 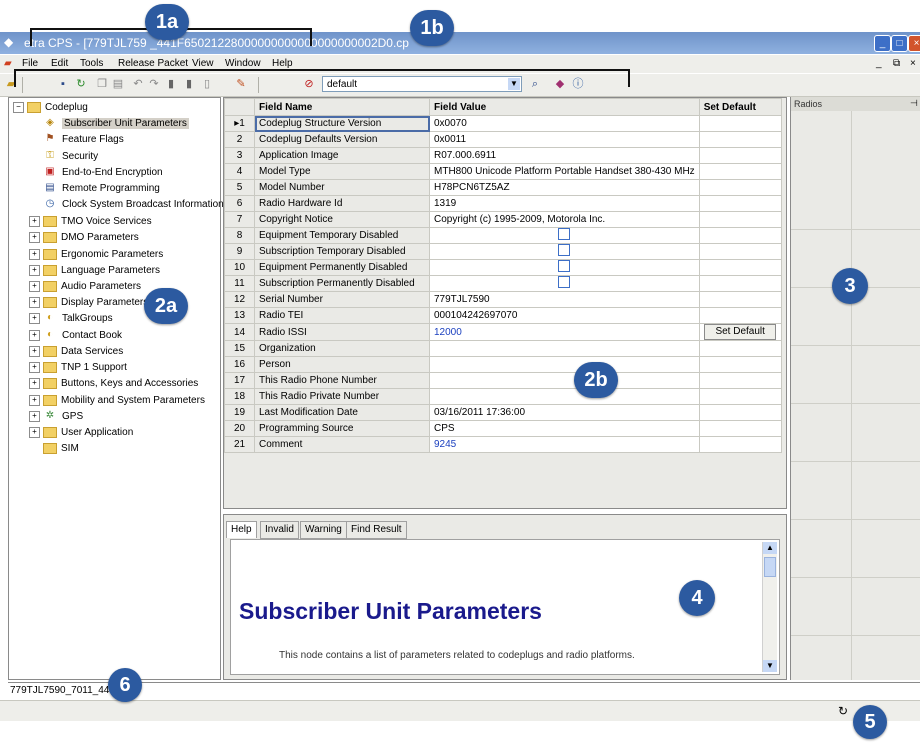 What do you see at coordinates (61, 449) in the screenshot?
I see `tree-folder: SIM` at bounding box center [61, 449].